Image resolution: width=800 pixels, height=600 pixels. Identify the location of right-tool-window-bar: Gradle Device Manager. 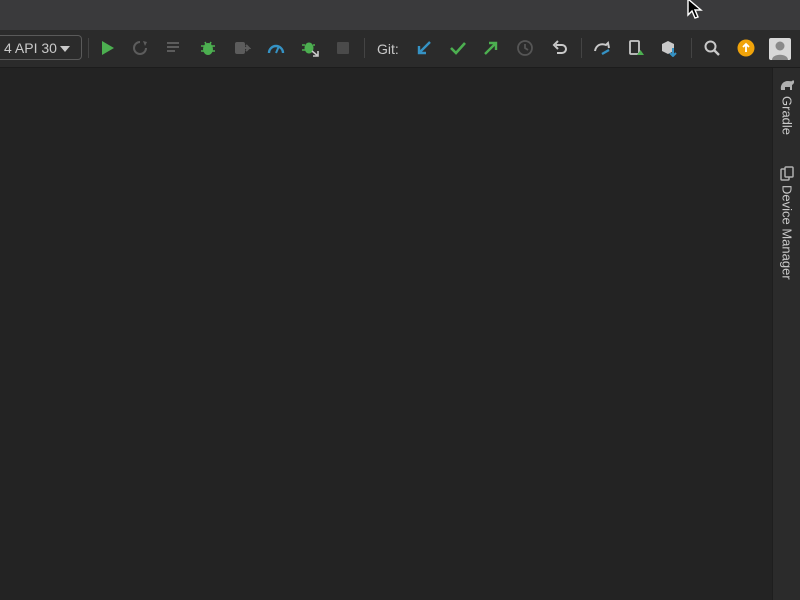
(786, 334).